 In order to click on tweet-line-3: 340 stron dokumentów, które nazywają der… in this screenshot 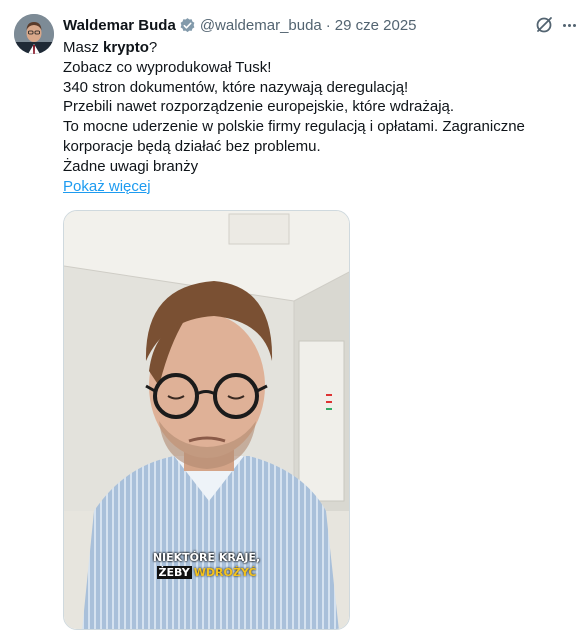, I will do `click(236, 87)`.